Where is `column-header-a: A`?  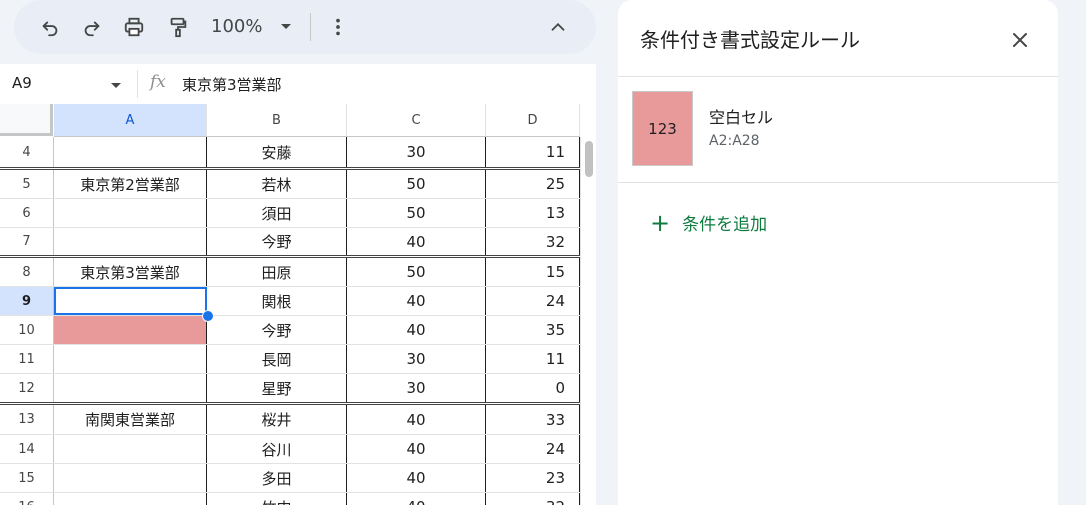
column-header-a: A is located at coordinates (130, 120).